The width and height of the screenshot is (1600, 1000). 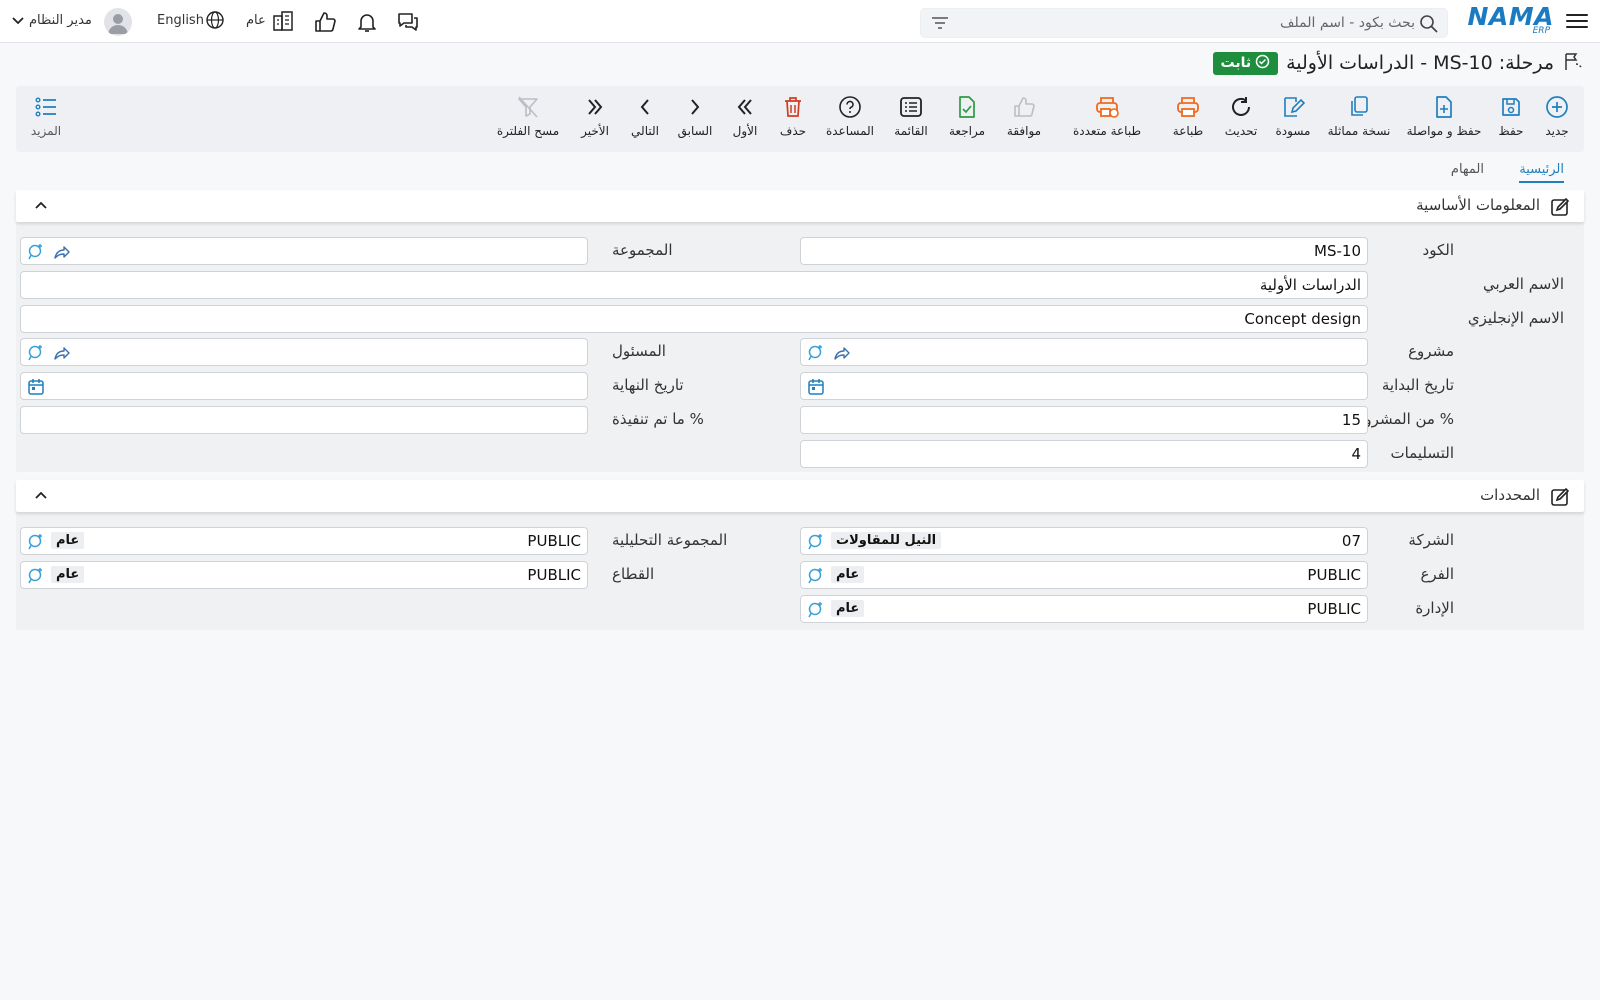 I want to click on department-field: PUBLIC عام, so click(x=1084, y=609).